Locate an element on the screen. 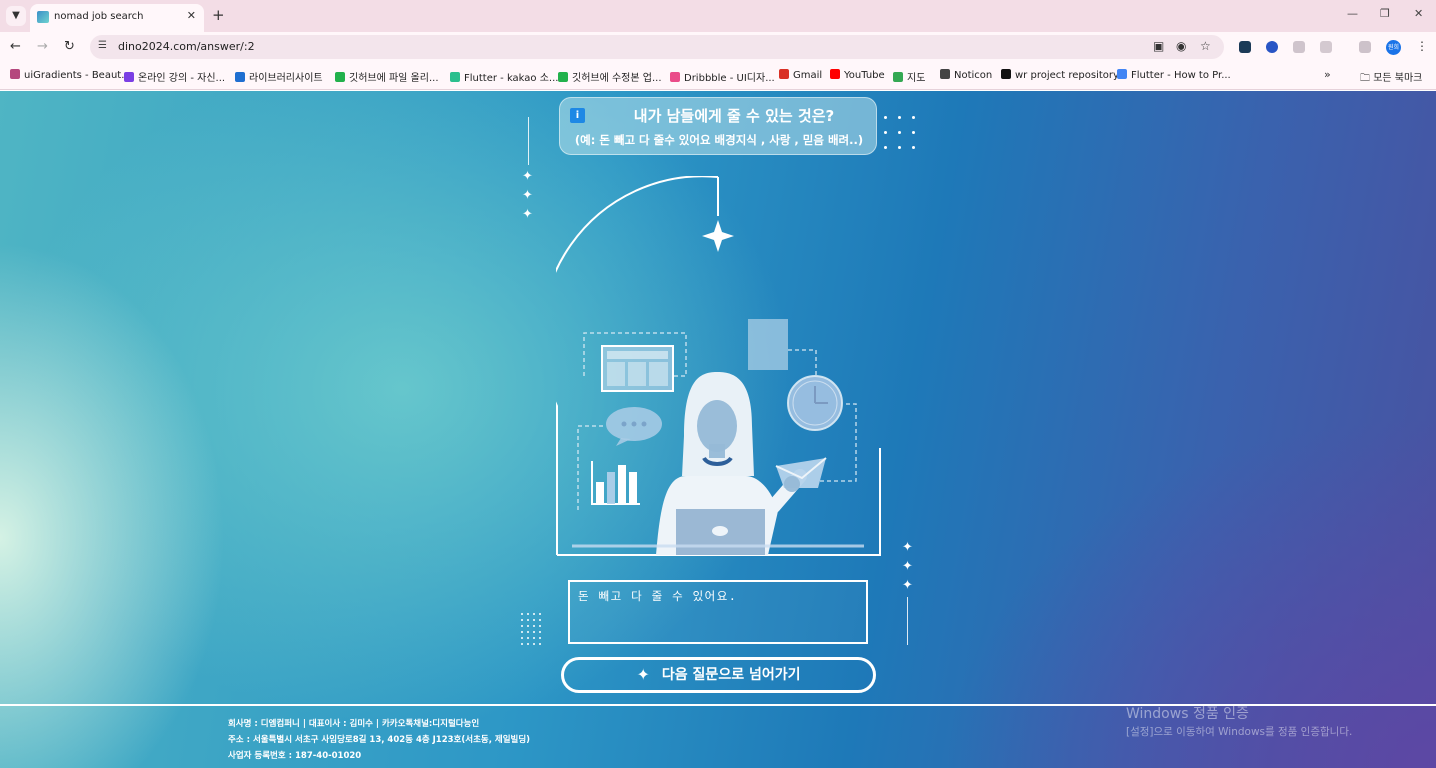 The height and width of the screenshot is (768, 1436). footer-registration: 사업자 등록번호 : 187-40-01020 is located at coordinates (295, 756).